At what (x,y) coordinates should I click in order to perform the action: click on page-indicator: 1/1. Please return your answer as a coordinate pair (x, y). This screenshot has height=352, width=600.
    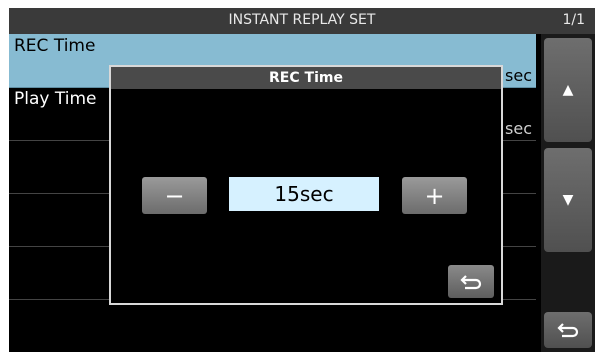
    Looking at the image, I should click on (573, 20).